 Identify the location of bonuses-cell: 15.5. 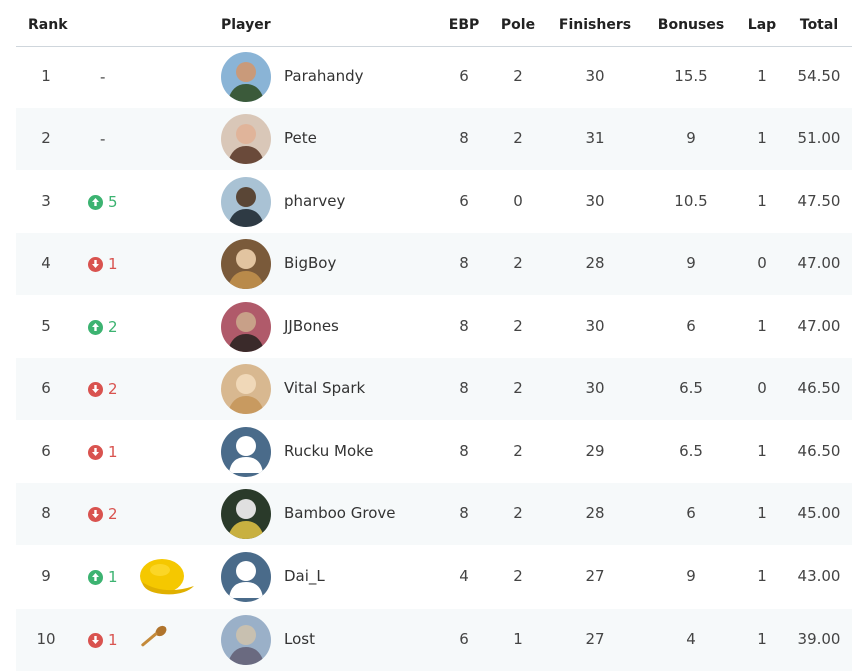
(691, 76).